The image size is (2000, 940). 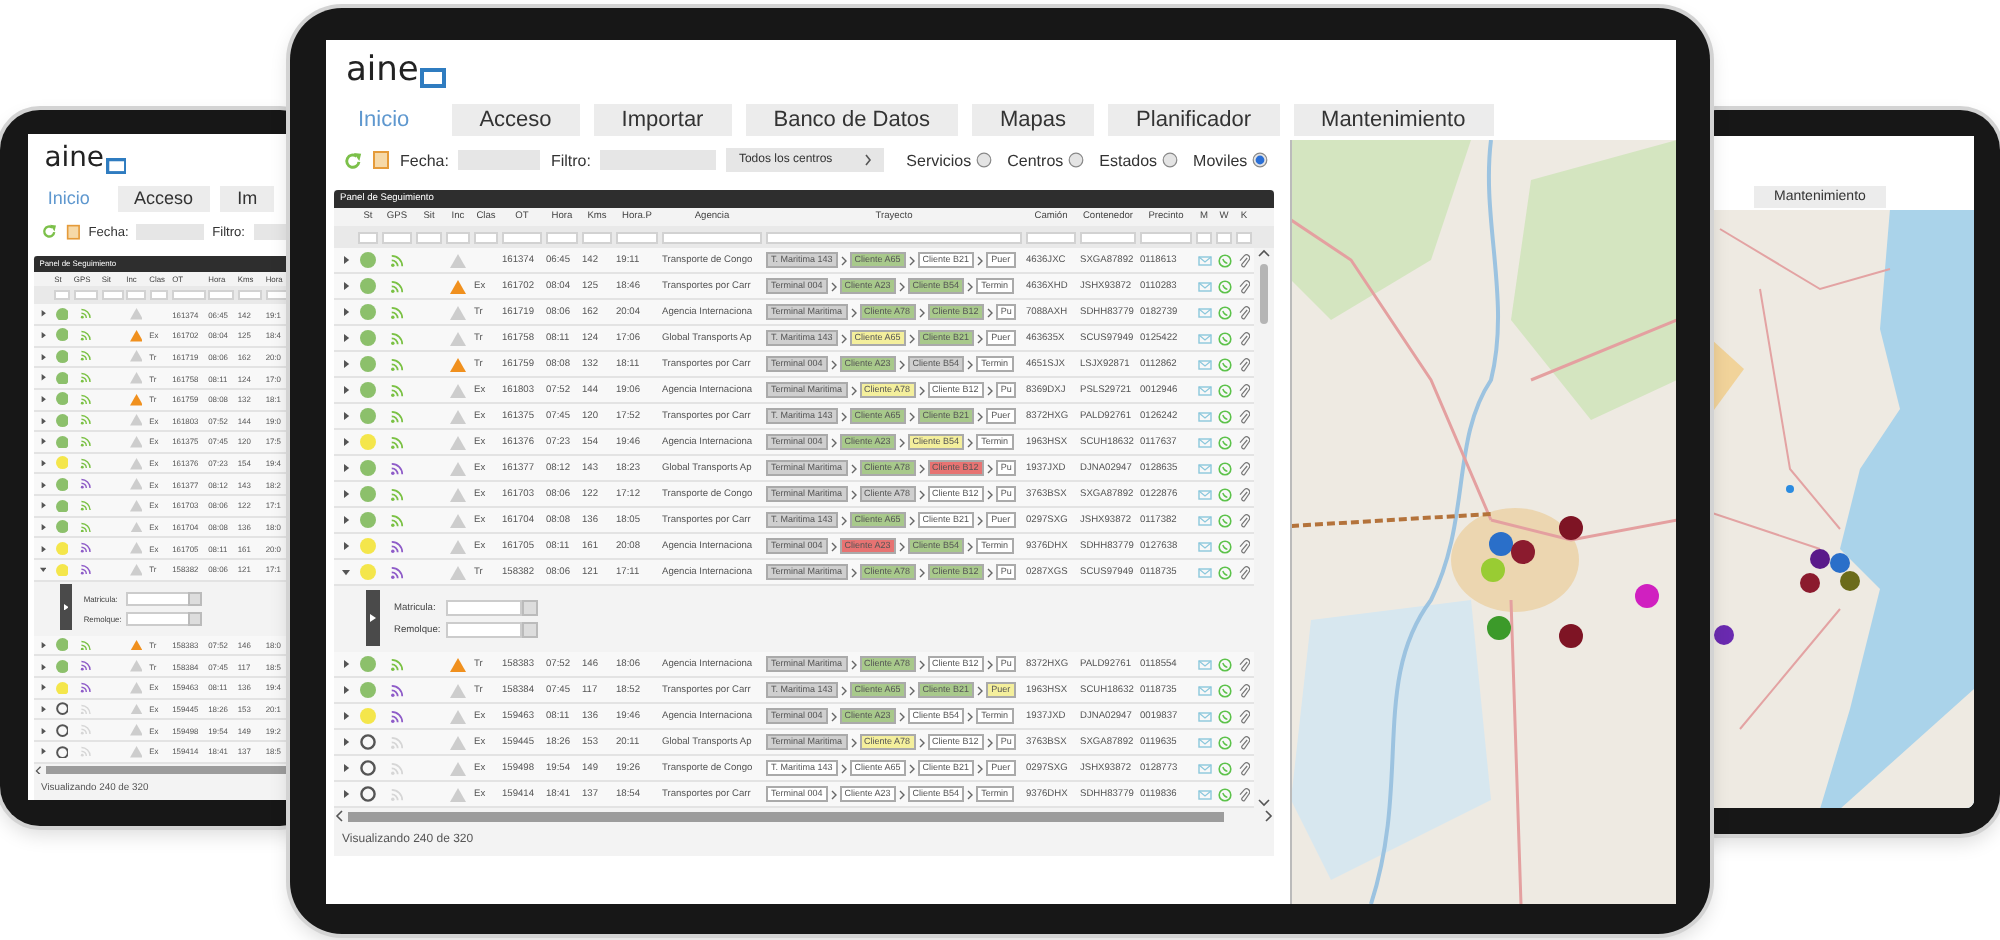 I want to click on tab: Im, so click(x=247, y=199).